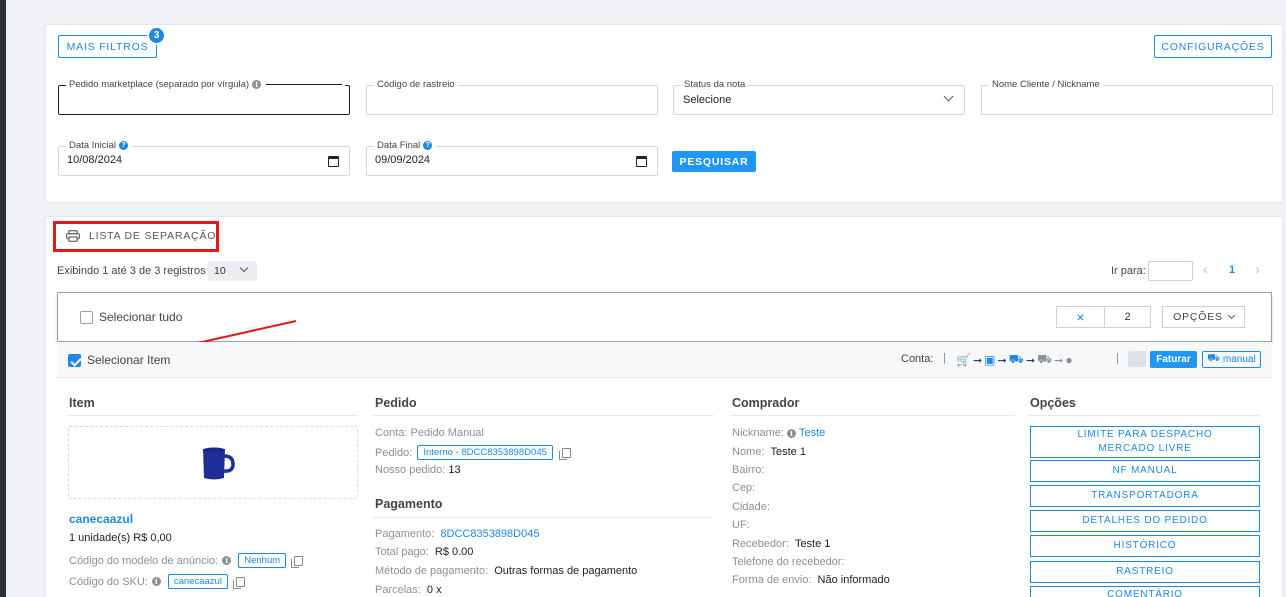  I want to click on clear-selection-button: ×, so click(1080, 317).